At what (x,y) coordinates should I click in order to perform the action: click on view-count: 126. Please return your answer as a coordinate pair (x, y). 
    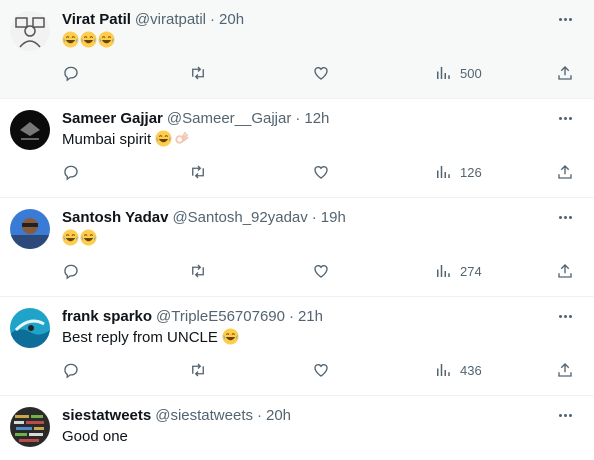
    Looking at the image, I should click on (471, 172).